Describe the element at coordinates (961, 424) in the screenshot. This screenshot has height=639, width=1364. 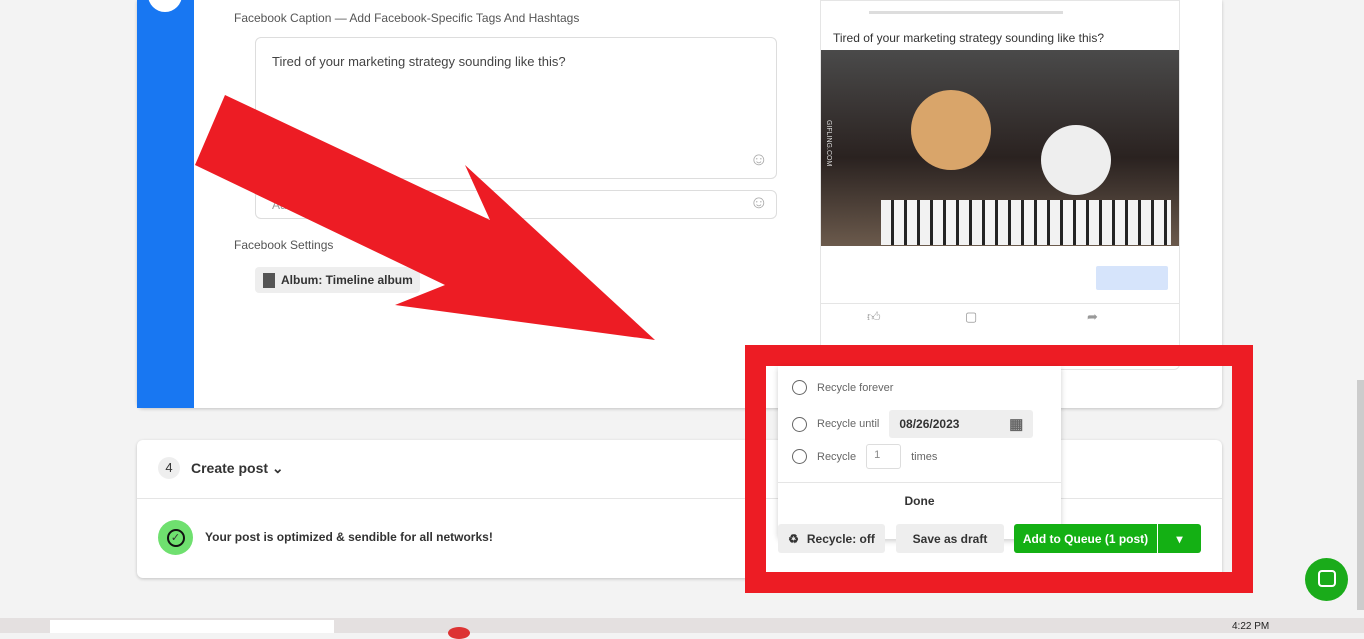
I see `date-input: 08/26/2023 ▦` at that location.